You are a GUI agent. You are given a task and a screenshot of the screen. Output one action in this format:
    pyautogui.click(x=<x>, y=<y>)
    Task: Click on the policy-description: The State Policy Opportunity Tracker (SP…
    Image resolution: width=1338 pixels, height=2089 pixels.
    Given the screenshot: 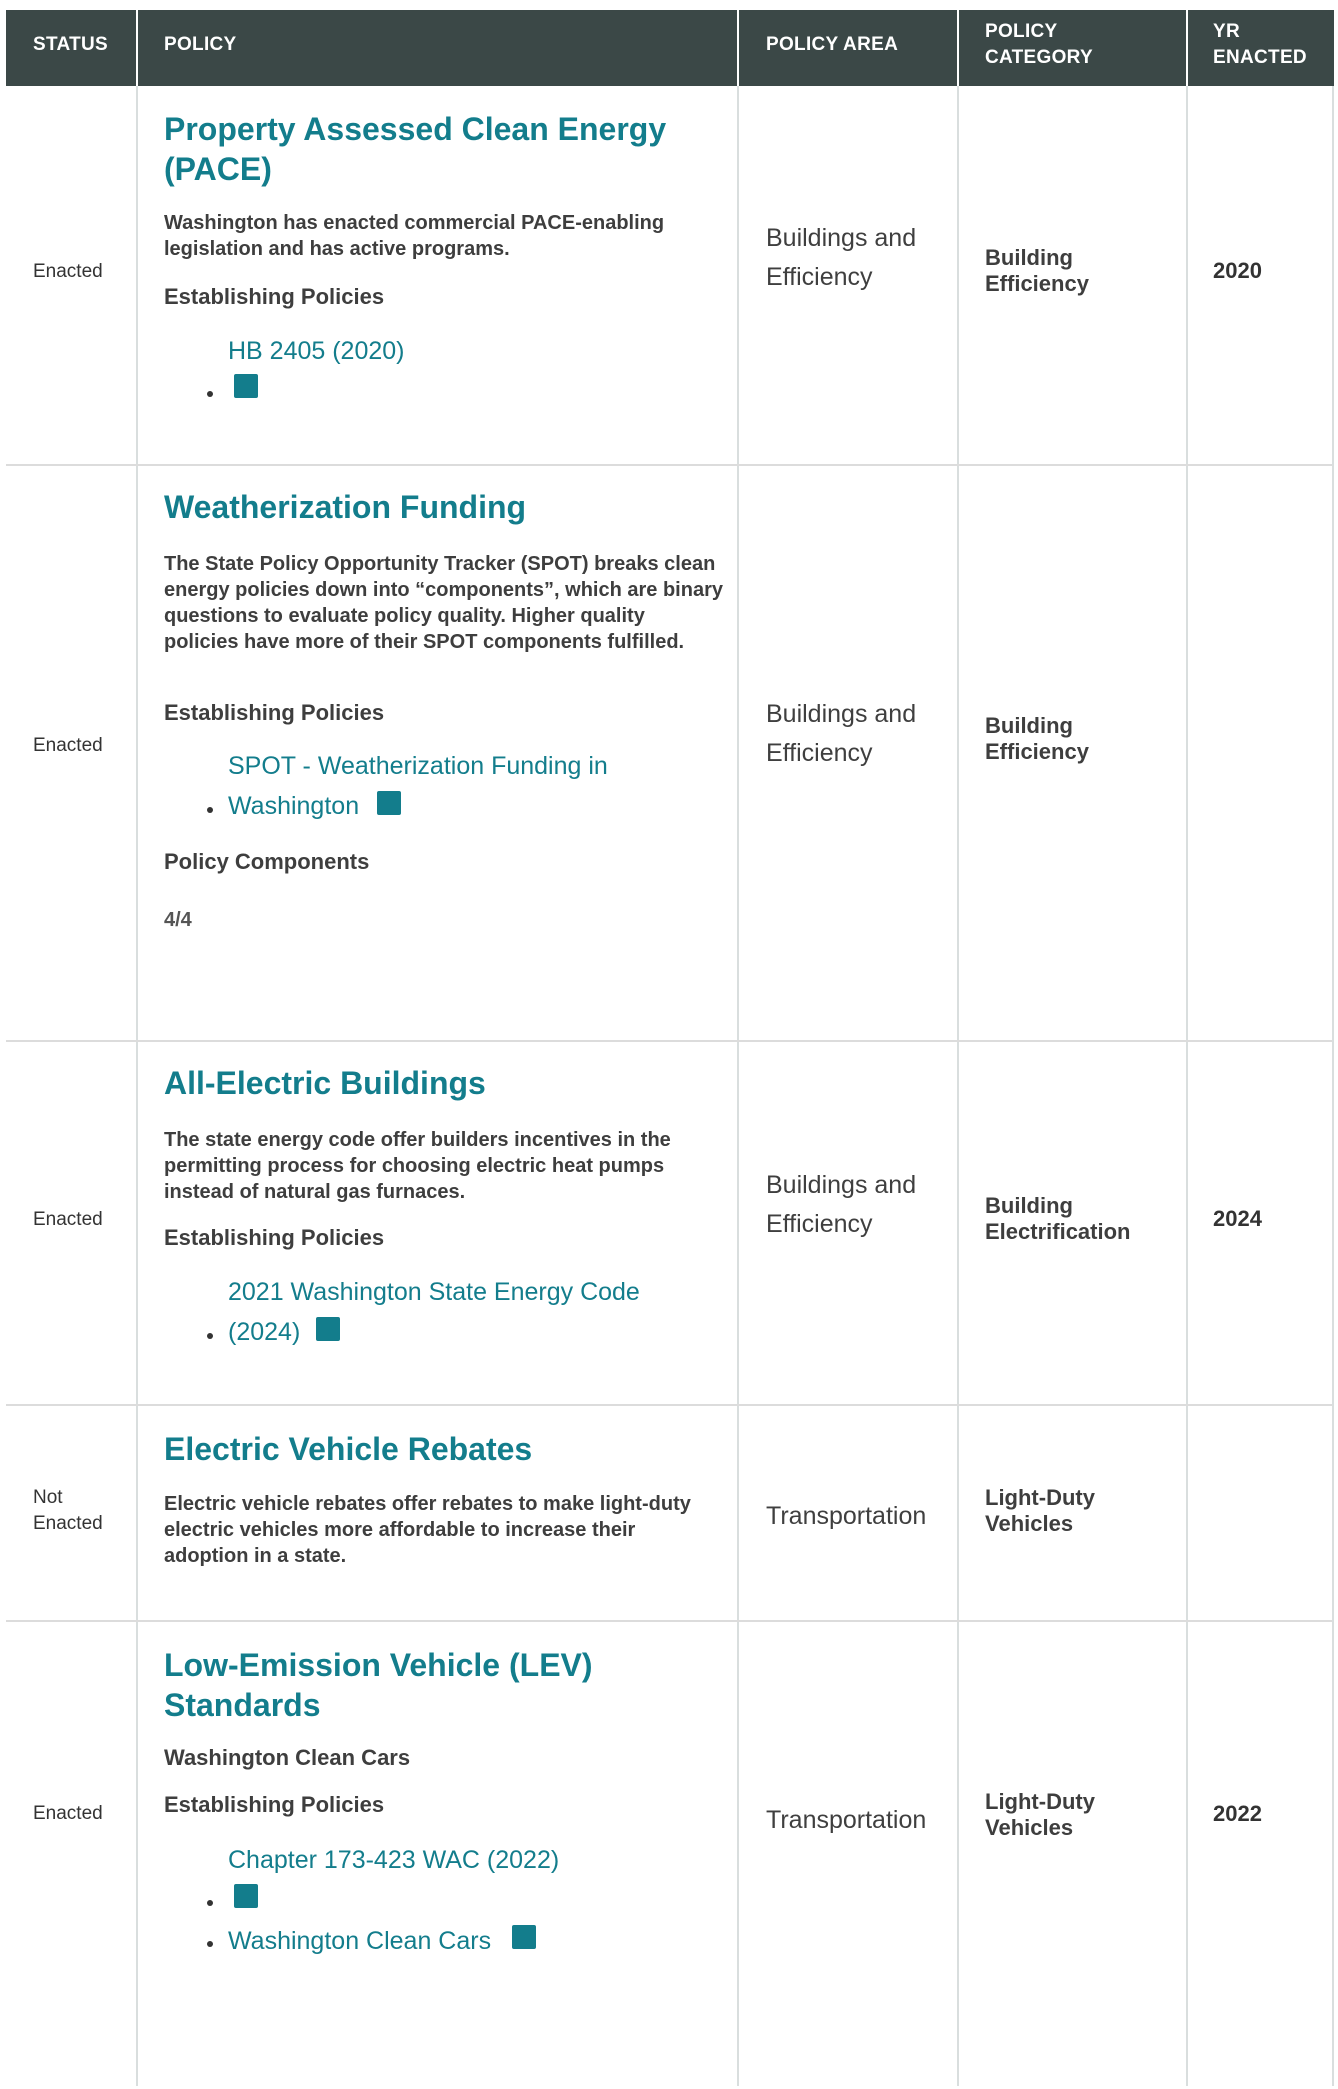 What is the action you would take?
    pyautogui.click(x=443, y=603)
    